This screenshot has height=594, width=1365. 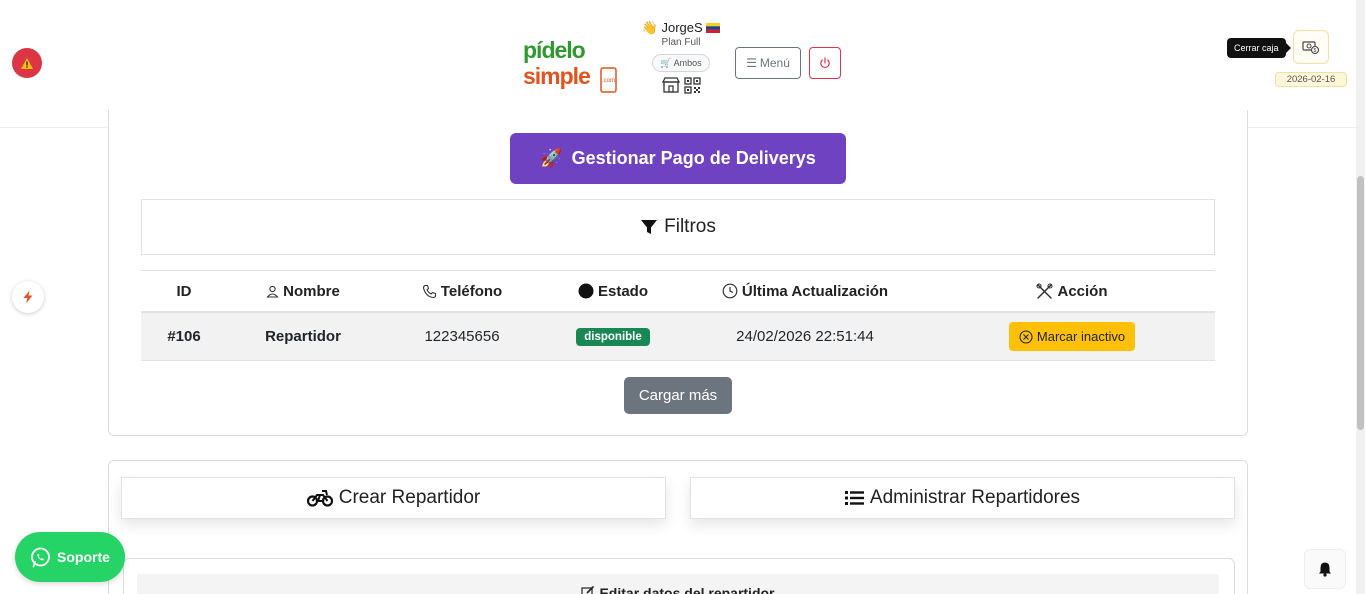 What do you see at coordinates (1026, 336) in the screenshot?
I see `circle-x-icon` at bounding box center [1026, 336].